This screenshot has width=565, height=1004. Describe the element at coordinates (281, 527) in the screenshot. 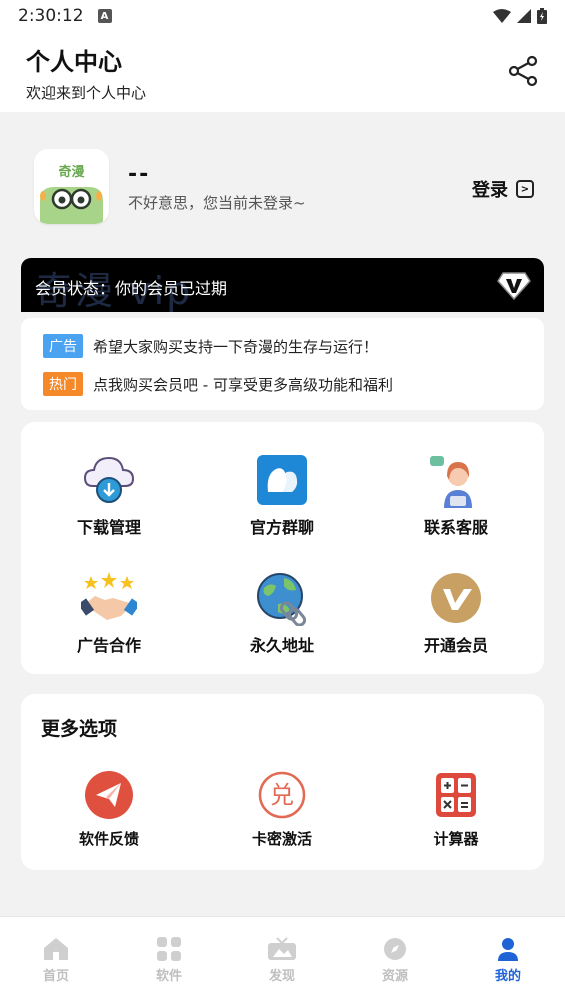

I see `grid-label: 官方群聊` at that location.